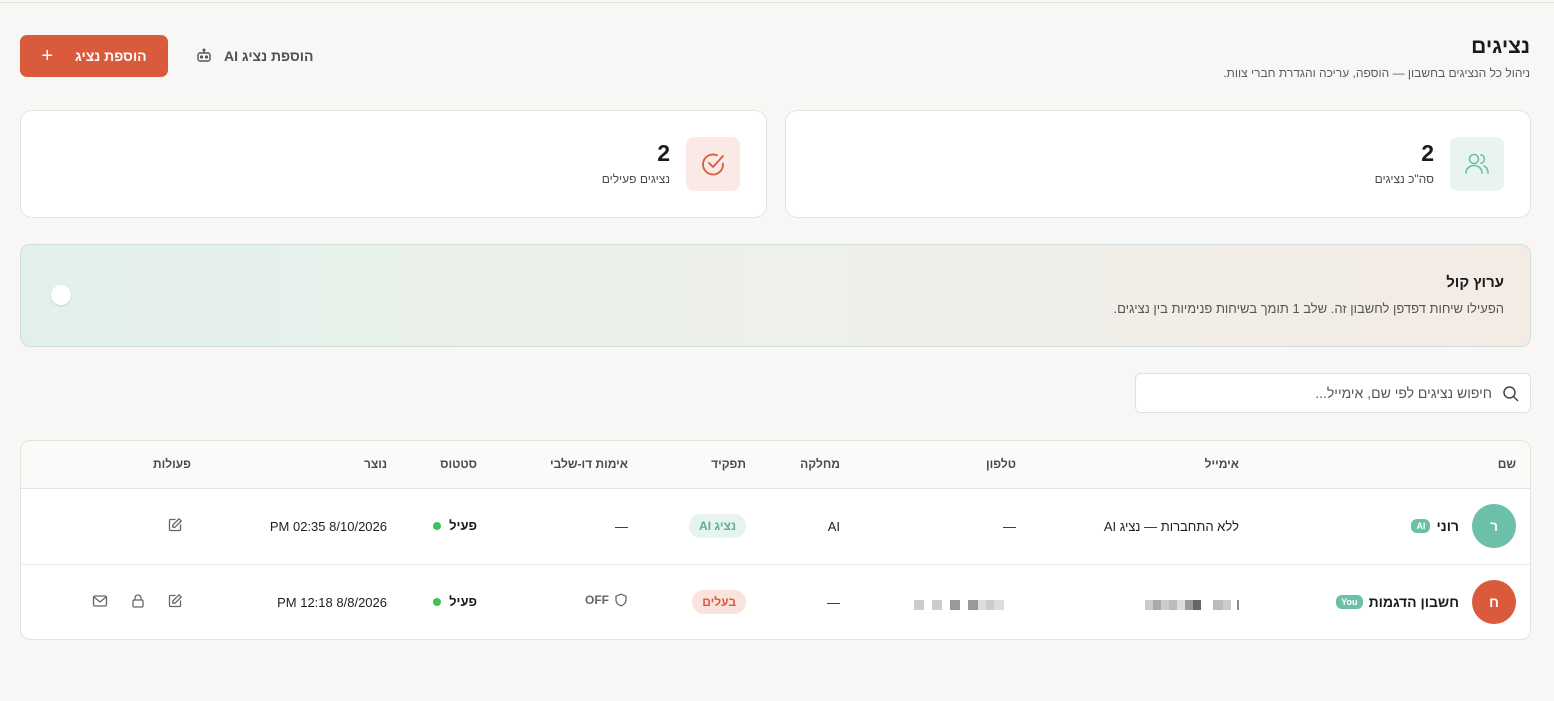 Image resolution: width=1554 pixels, height=701 pixels. What do you see at coordinates (1494, 602) in the screenshot?
I see `avatar: ח` at bounding box center [1494, 602].